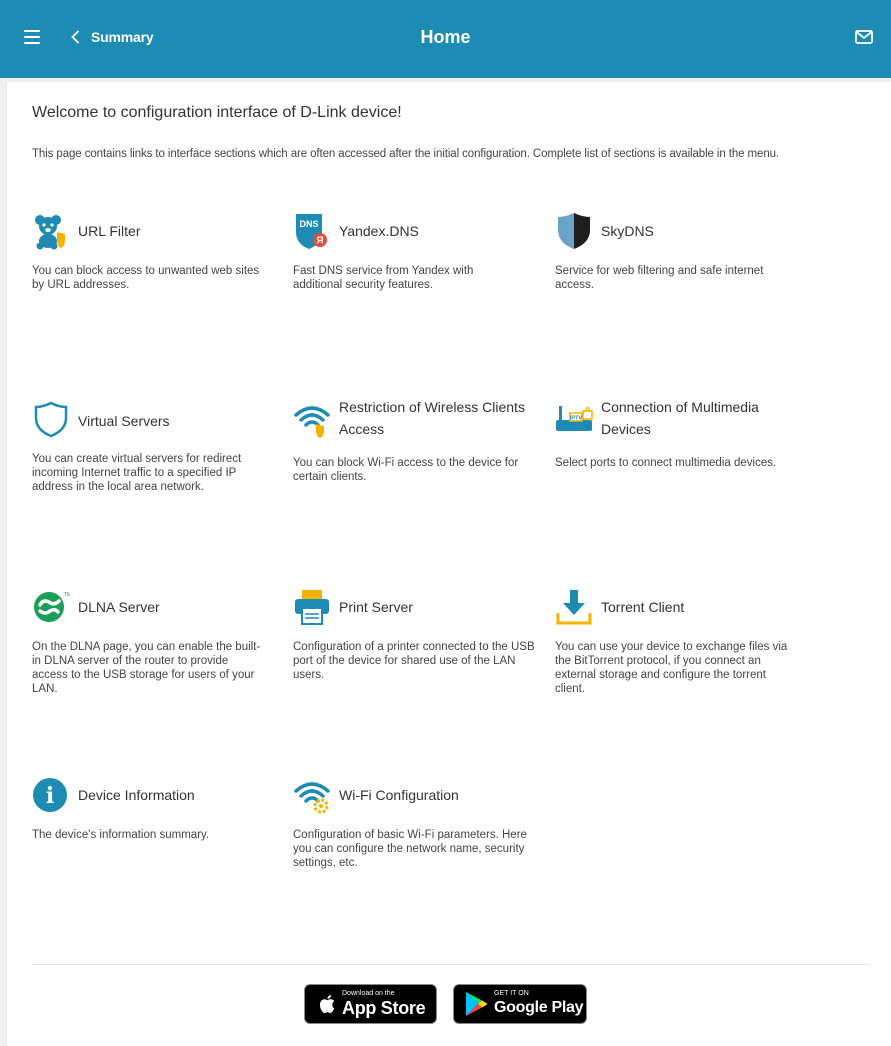 Image resolution: width=891 pixels, height=1046 pixels. Describe the element at coordinates (119, 607) in the screenshot. I see `tile-title: DLNA Server` at that location.